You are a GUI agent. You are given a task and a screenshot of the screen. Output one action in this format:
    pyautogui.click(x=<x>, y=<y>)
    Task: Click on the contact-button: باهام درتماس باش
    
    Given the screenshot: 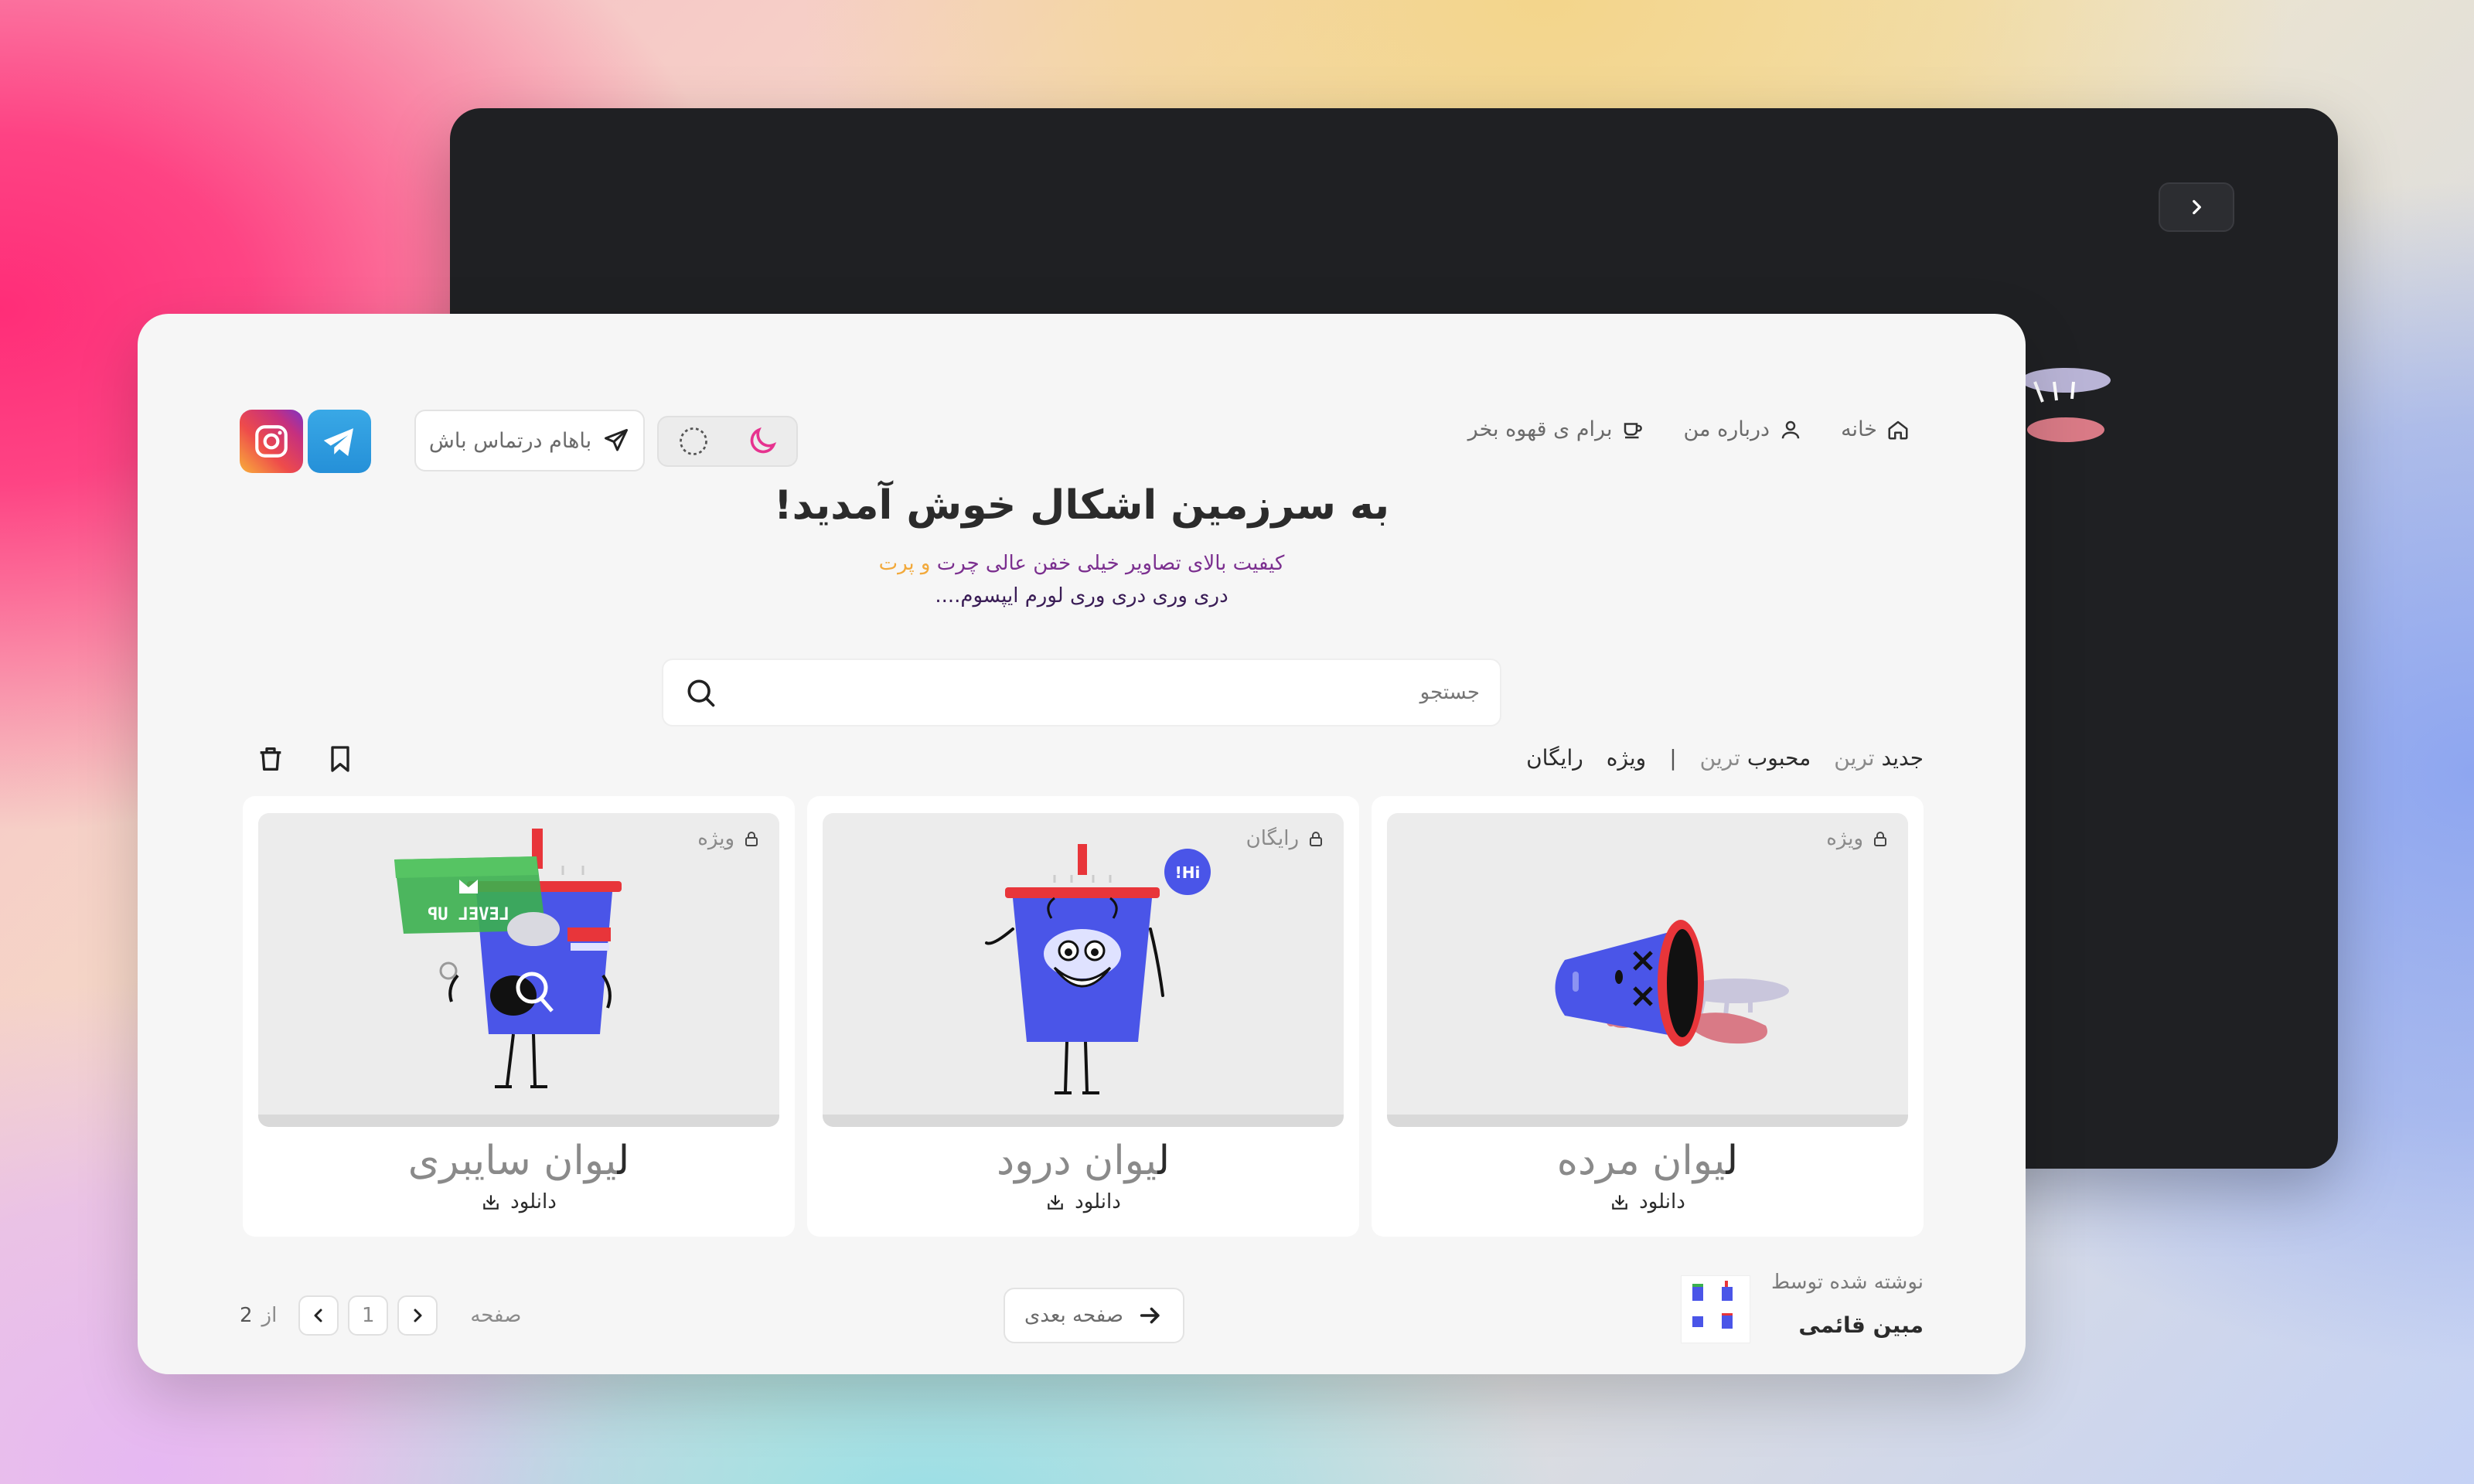 What is the action you would take?
    pyautogui.click(x=529, y=440)
    